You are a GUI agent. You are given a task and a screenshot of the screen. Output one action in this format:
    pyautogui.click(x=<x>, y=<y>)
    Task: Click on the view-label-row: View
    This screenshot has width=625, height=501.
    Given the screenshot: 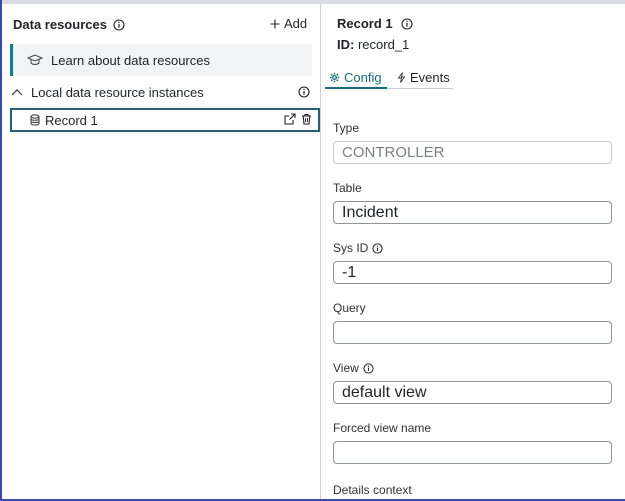 What is the action you would take?
    pyautogui.click(x=353, y=368)
    